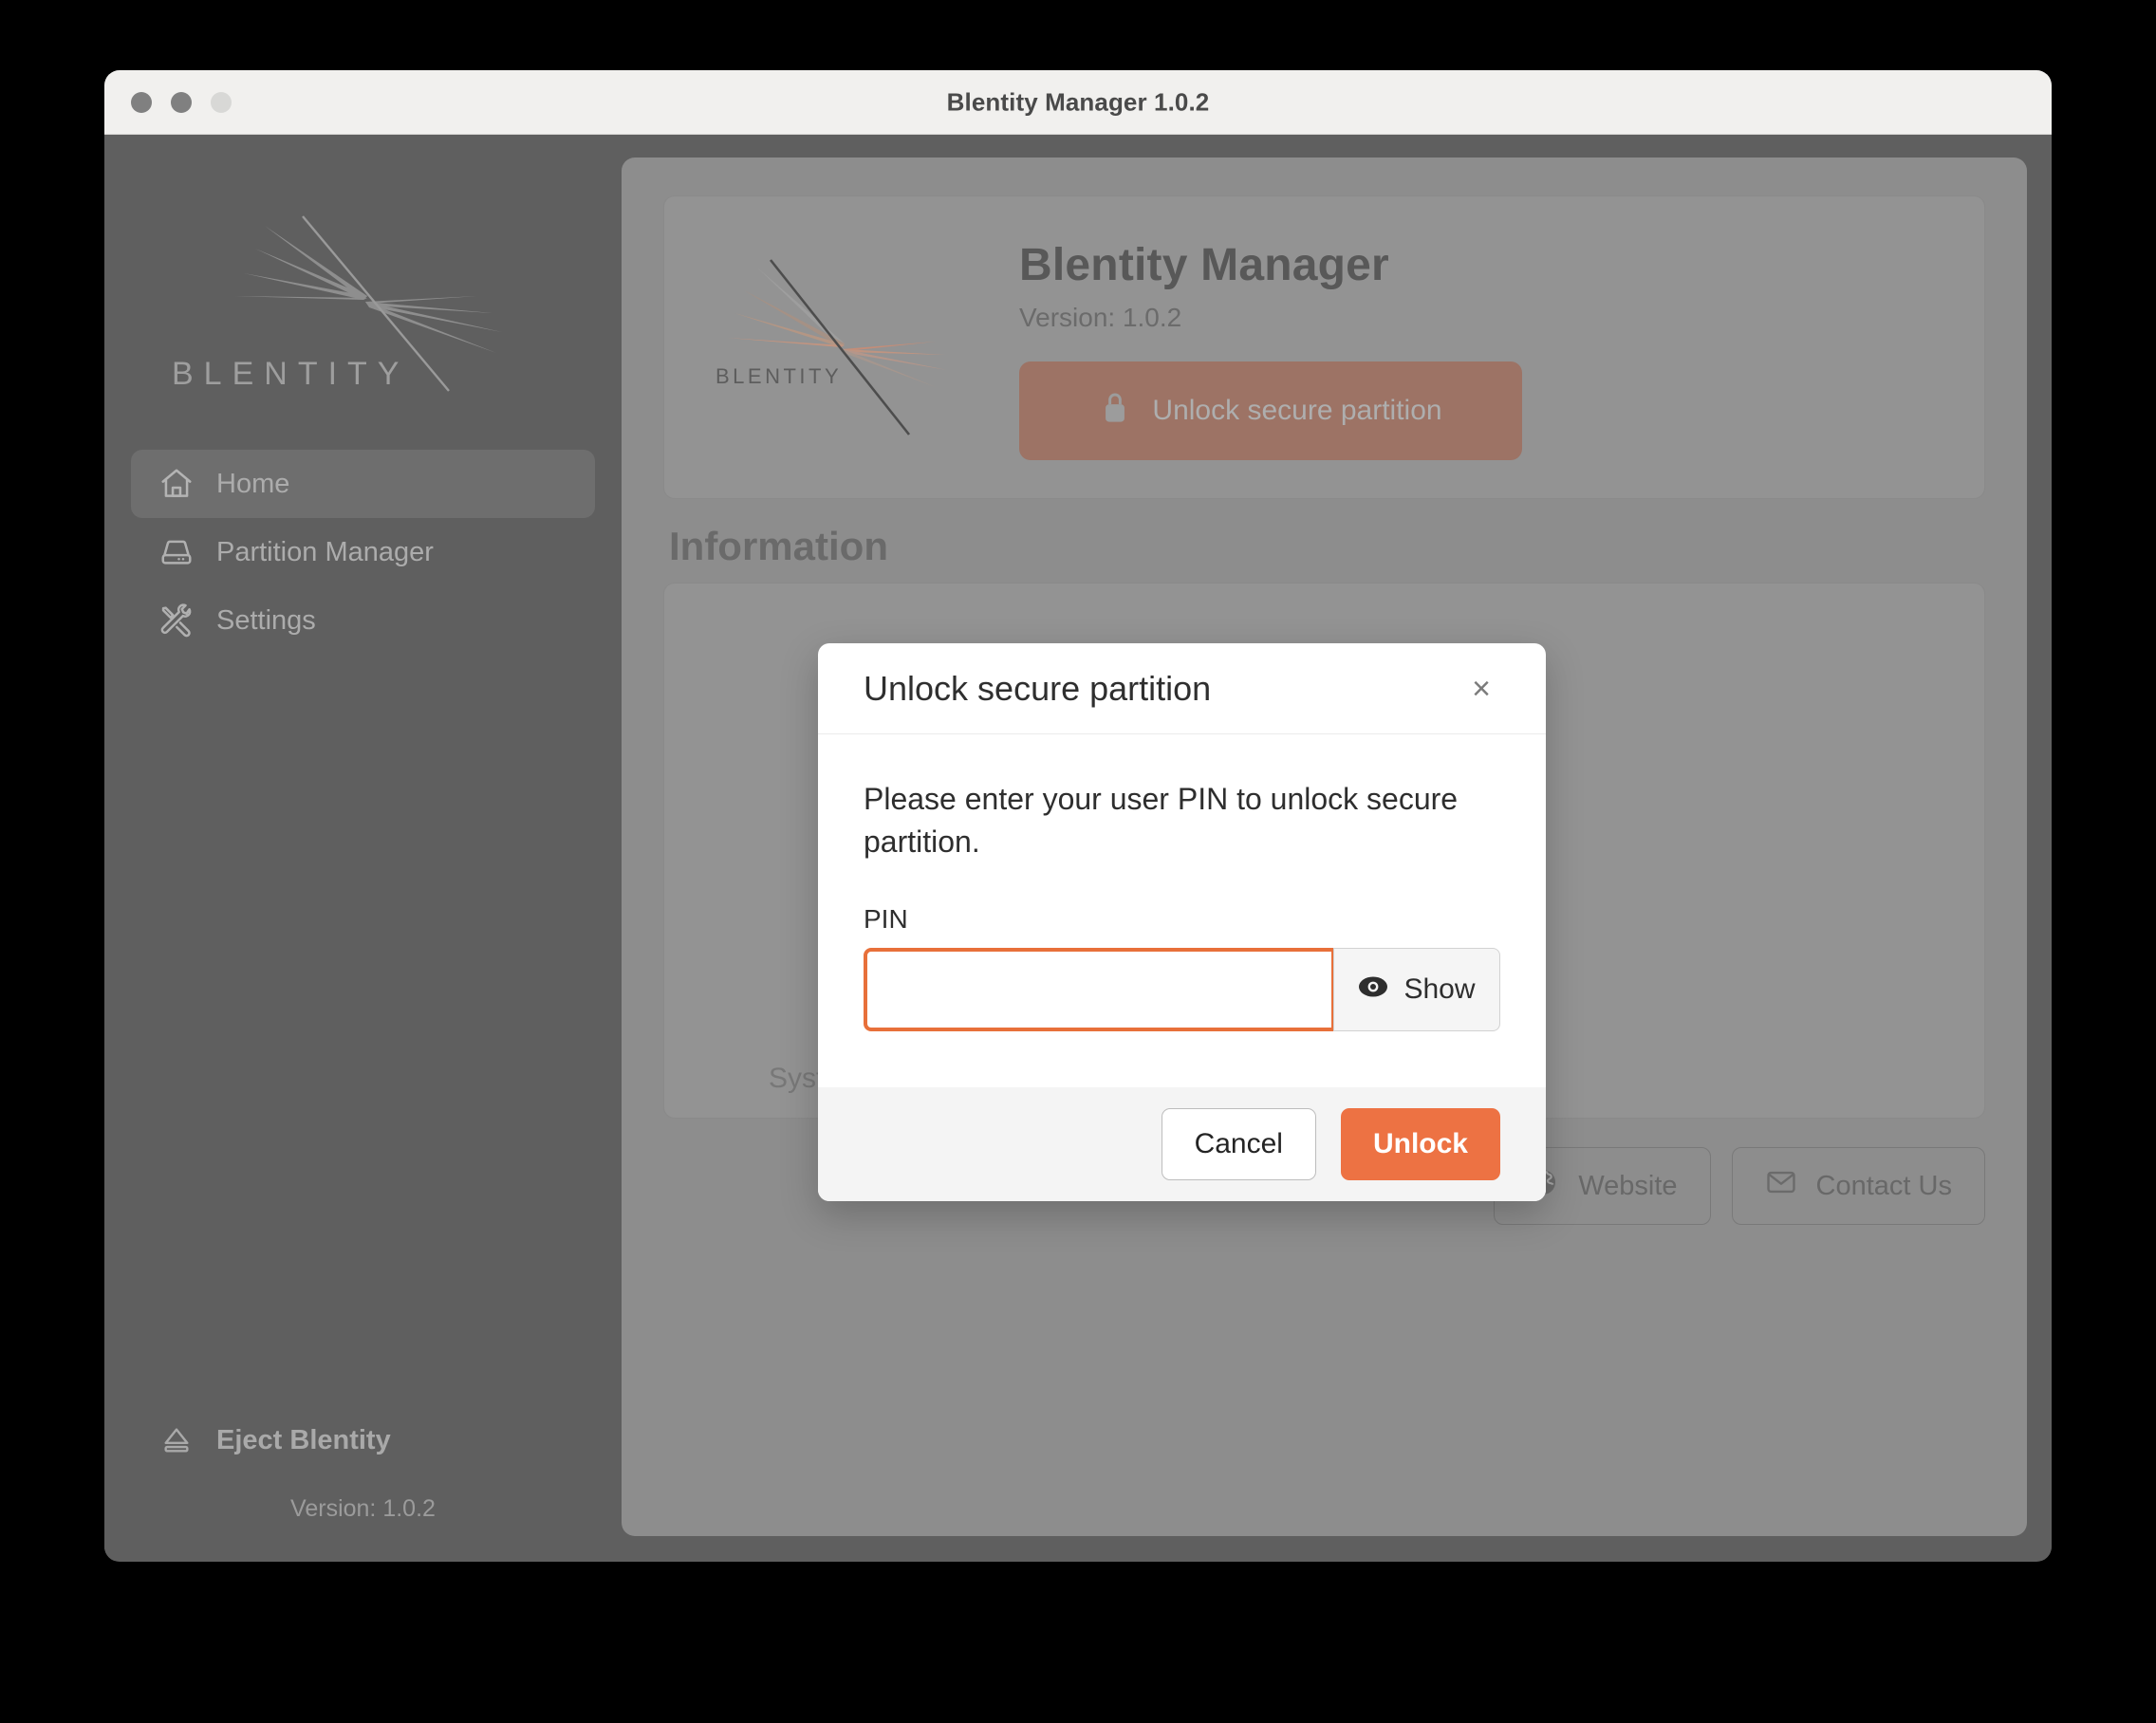 The image size is (2156, 1723). Describe the element at coordinates (266, 620) in the screenshot. I see `sidebar-item-label: Settings` at that location.